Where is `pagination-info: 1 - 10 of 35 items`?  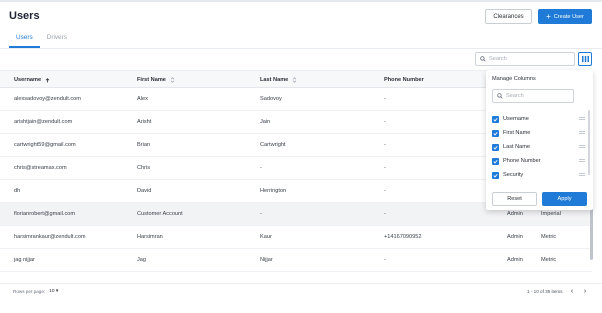 pagination-info: 1 - 10 of 35 items is located at coordinates (545, 291).